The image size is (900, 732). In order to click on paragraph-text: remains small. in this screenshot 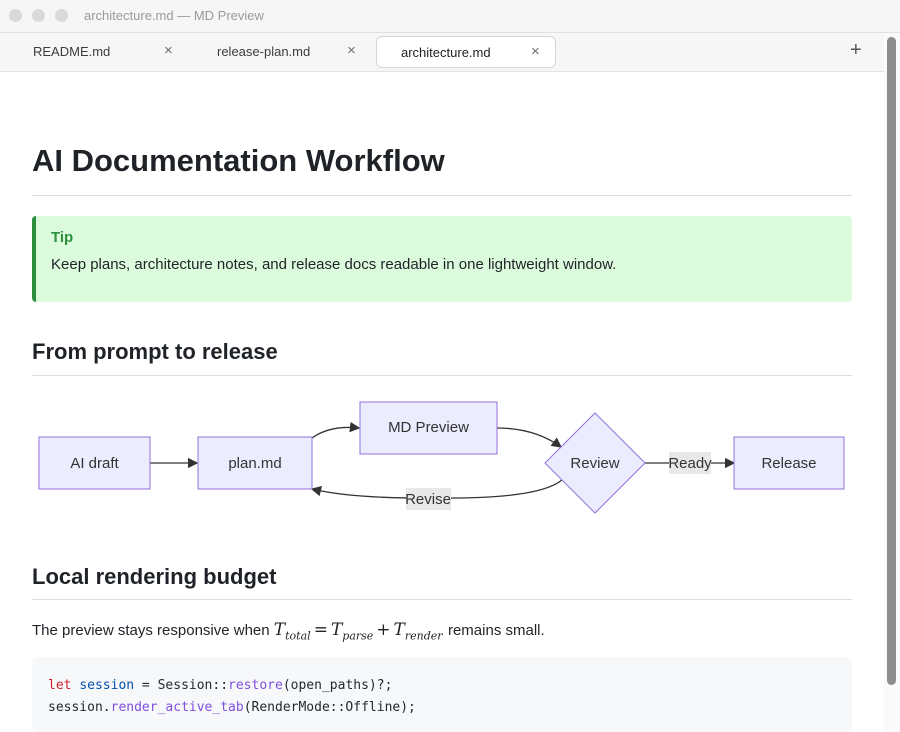, I will do `click(496, 630)`.